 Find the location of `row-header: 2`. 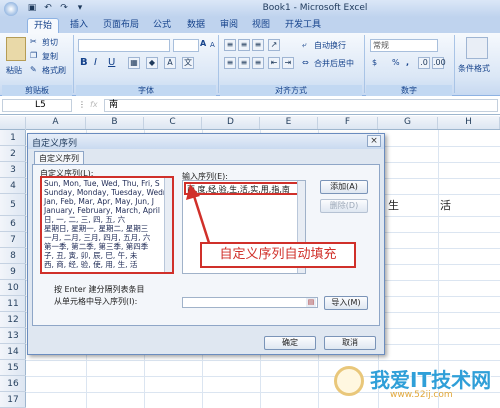

row-header: 2 is located at coordinates (13, 154).